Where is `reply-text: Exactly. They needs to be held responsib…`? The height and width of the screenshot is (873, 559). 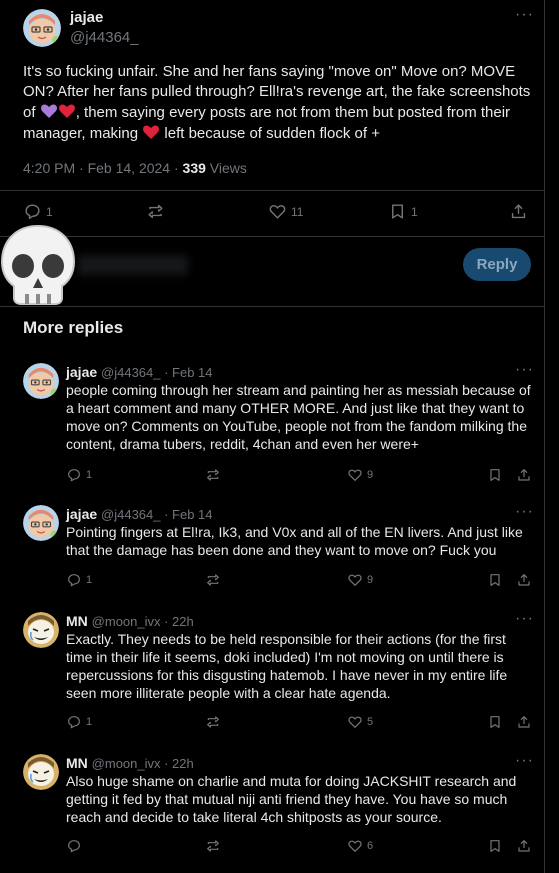 reply-text: Exactly. They needs to be held responsib… is located at coordinates (287, 666).